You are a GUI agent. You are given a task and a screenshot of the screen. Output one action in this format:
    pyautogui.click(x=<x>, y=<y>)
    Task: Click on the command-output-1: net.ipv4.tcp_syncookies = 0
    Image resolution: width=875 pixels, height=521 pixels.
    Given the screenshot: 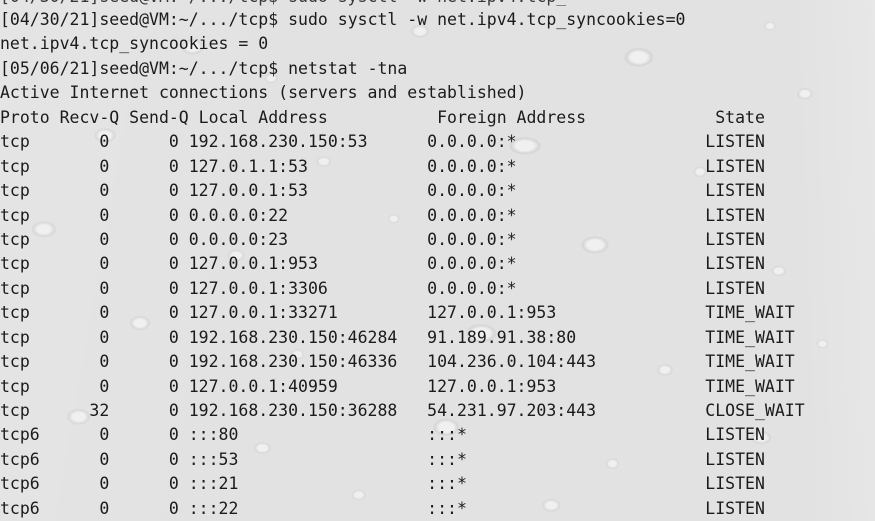 What is the action you would take?
    pyautogui.click(x=437, y=44)
    